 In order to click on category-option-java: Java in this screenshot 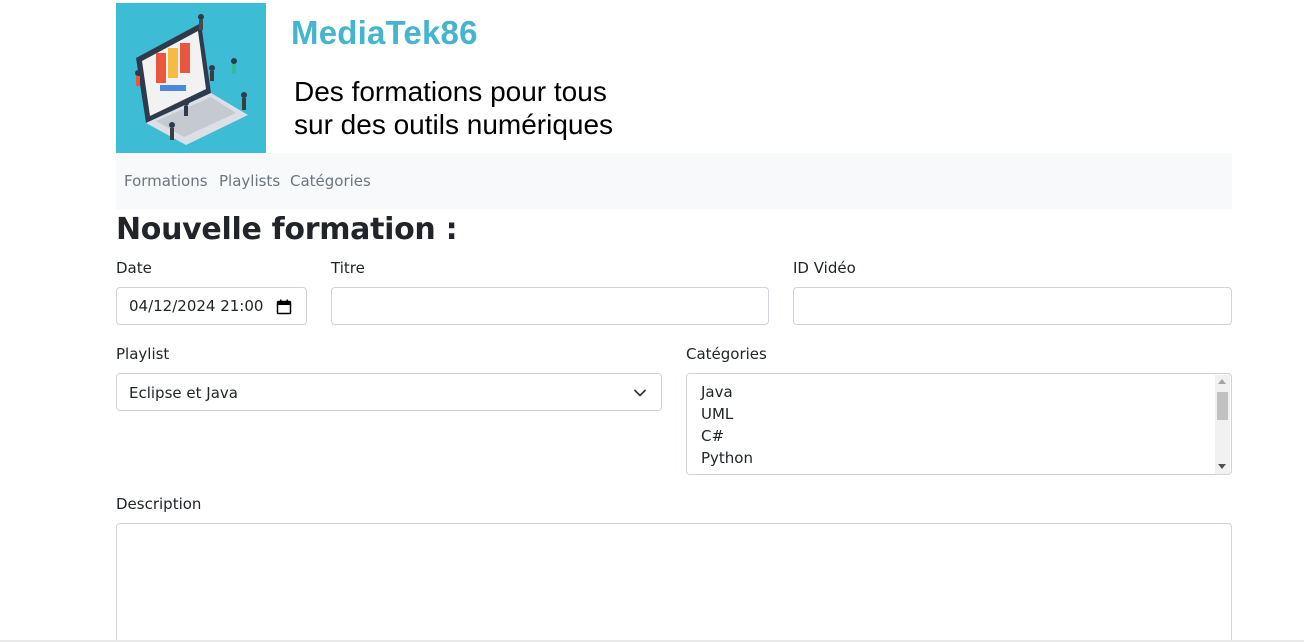, I will do `click(717, 392)`.